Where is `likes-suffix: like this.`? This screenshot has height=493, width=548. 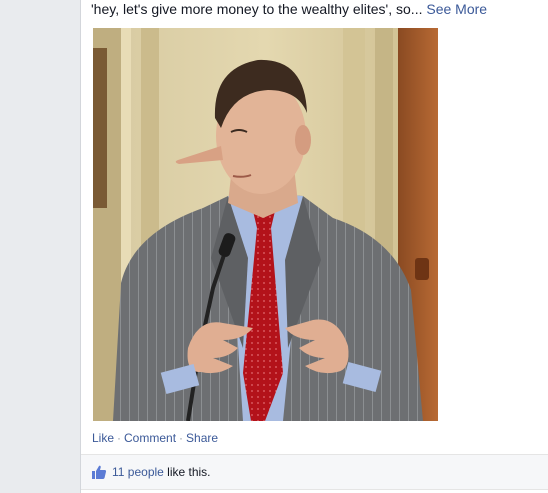
likes-suffix: like this. is located at coordinates (189, 472).